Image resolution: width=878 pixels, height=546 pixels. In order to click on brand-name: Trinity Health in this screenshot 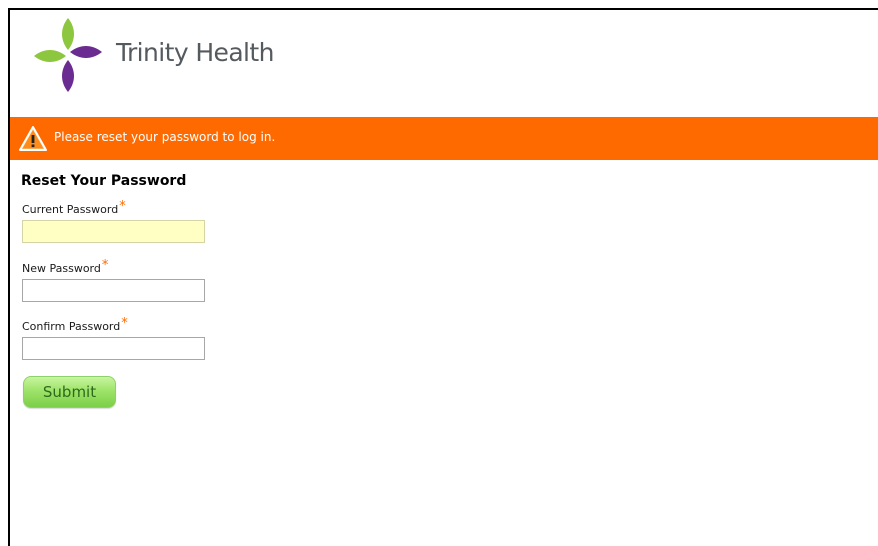, I will do `click(195, 52)`.